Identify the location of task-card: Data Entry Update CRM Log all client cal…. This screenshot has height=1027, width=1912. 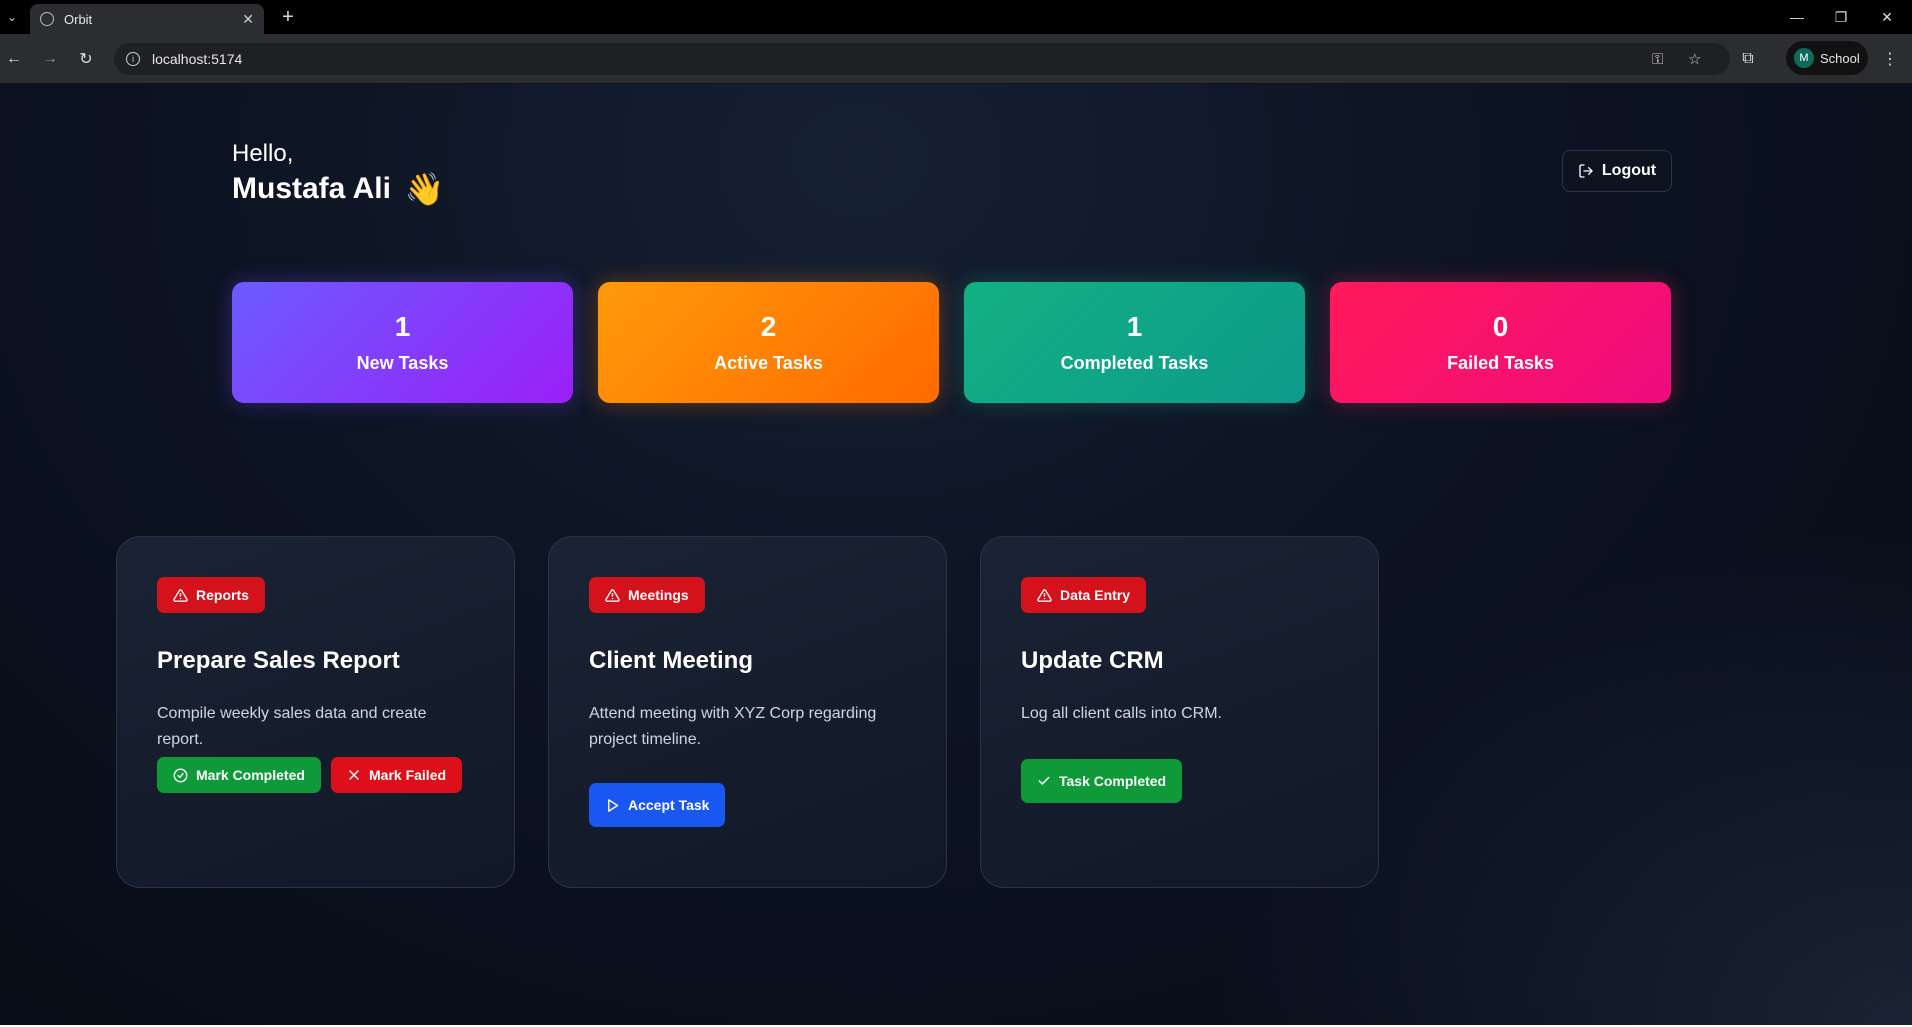
(1179, 712).